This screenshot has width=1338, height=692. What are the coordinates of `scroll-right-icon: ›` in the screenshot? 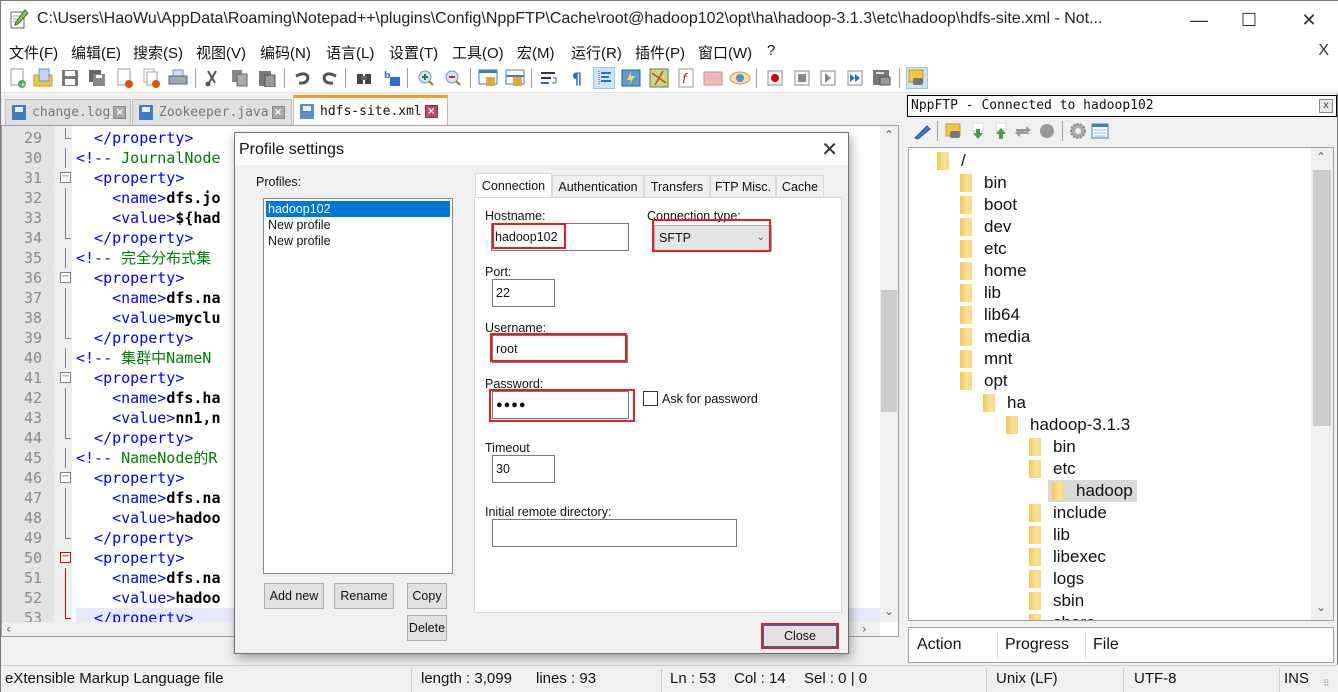 It's located at (864, 629).